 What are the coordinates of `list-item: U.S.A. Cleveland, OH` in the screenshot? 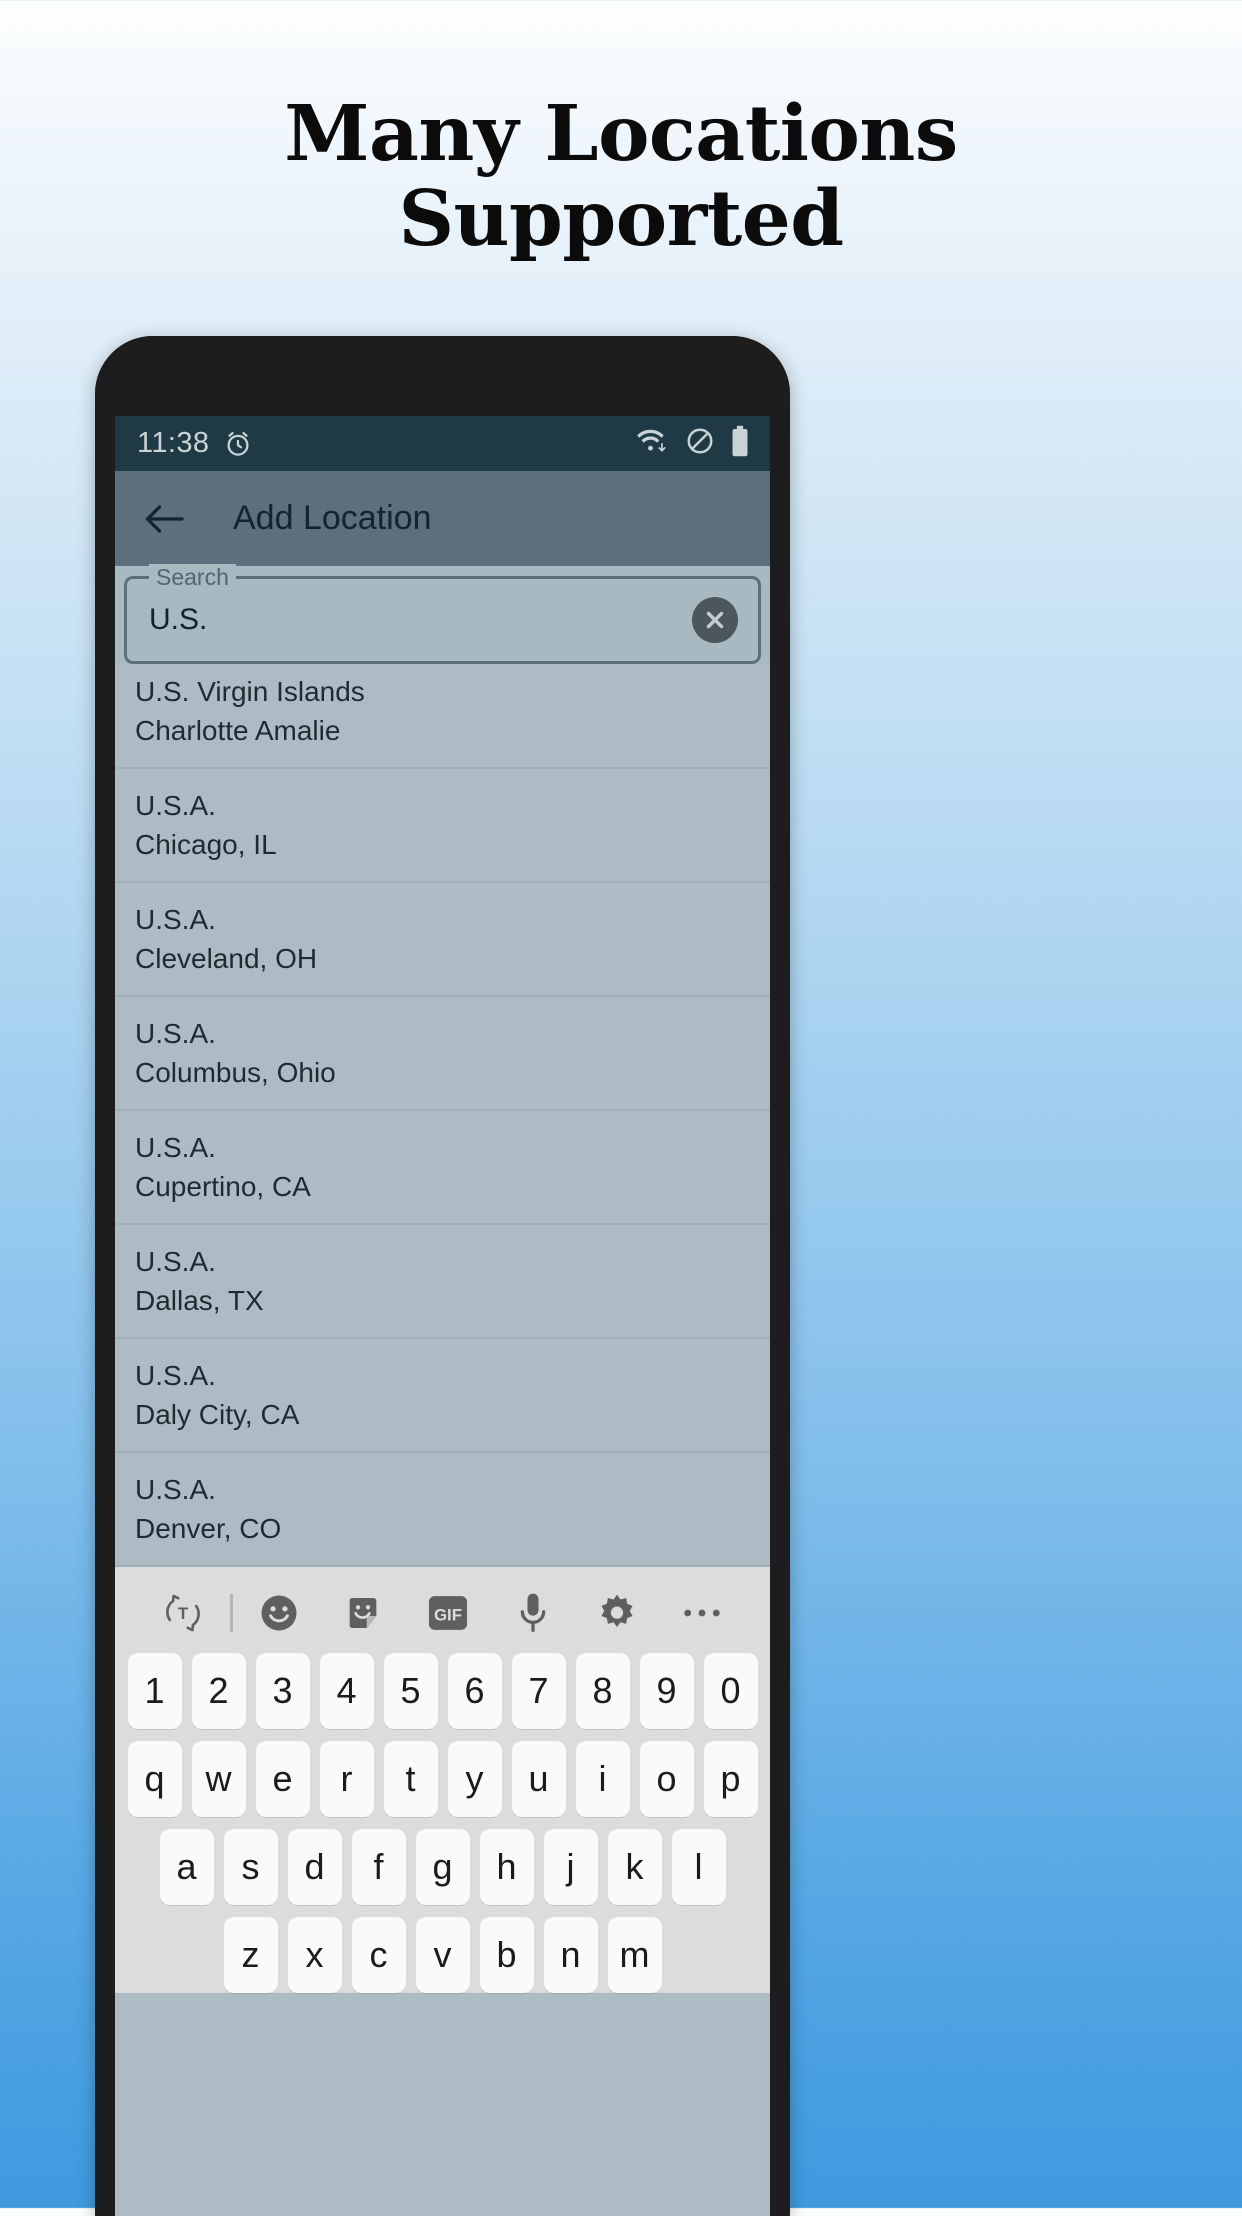 It's located at (442, 940).